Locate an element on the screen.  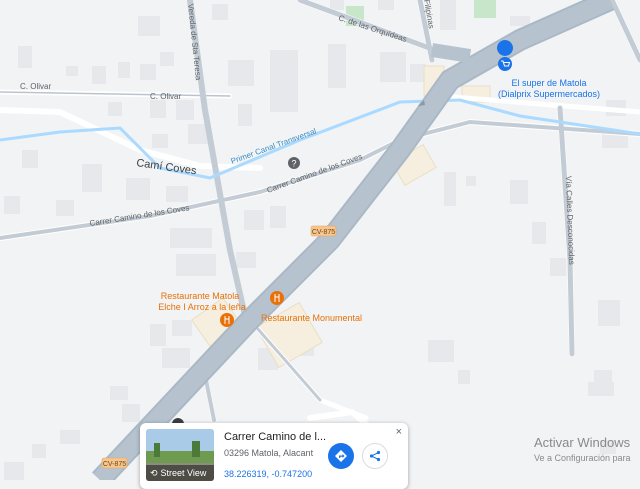
share-button is located at coordinates (375, 456).